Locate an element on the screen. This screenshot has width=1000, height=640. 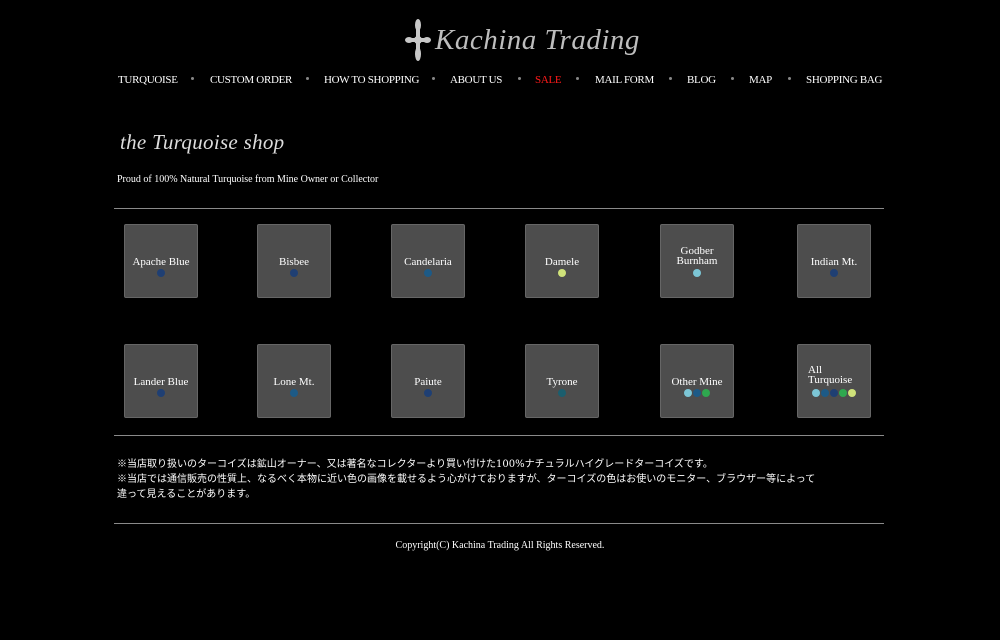
nav-how-to-shopping: HOW TO SHOPPING is located at coordinates (371, 80).